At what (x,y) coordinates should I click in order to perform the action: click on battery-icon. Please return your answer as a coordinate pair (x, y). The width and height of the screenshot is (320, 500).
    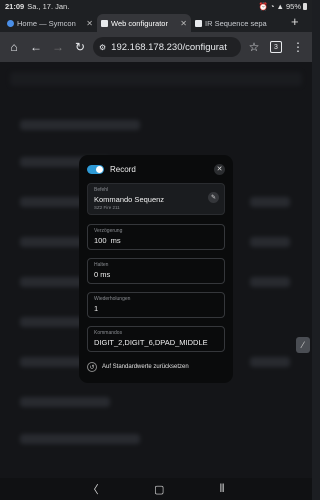
    Looking at the image, I should click on (305, 6).